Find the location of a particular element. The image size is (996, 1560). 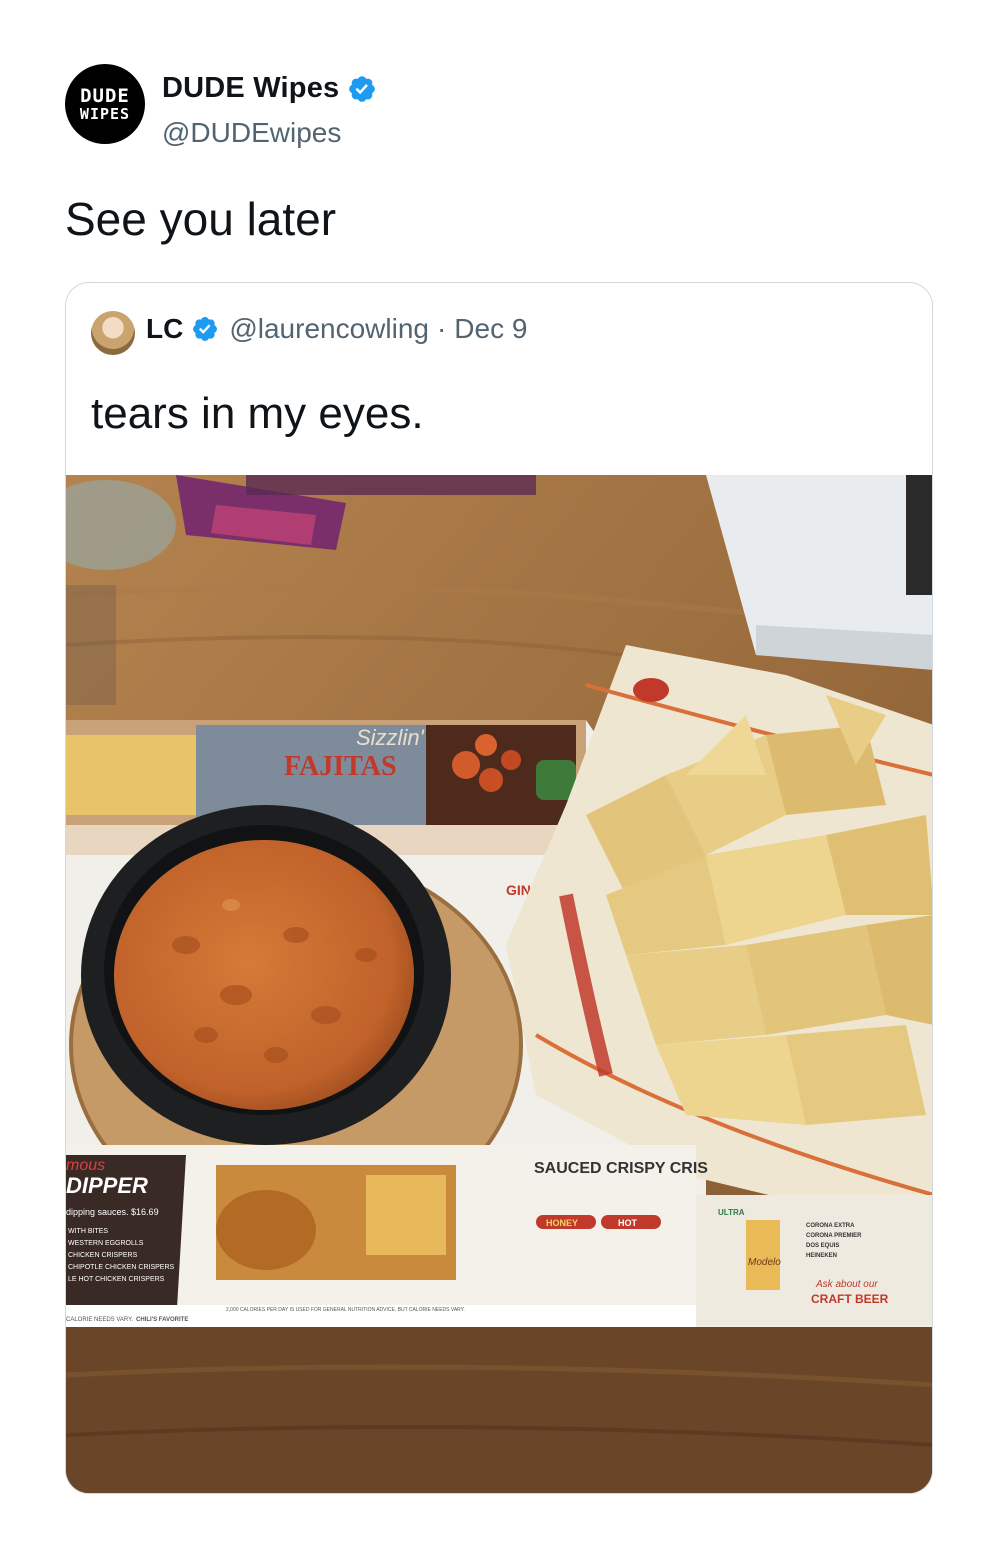

avatar-logo-line1: DUDE is located at coordinates (105, 95).